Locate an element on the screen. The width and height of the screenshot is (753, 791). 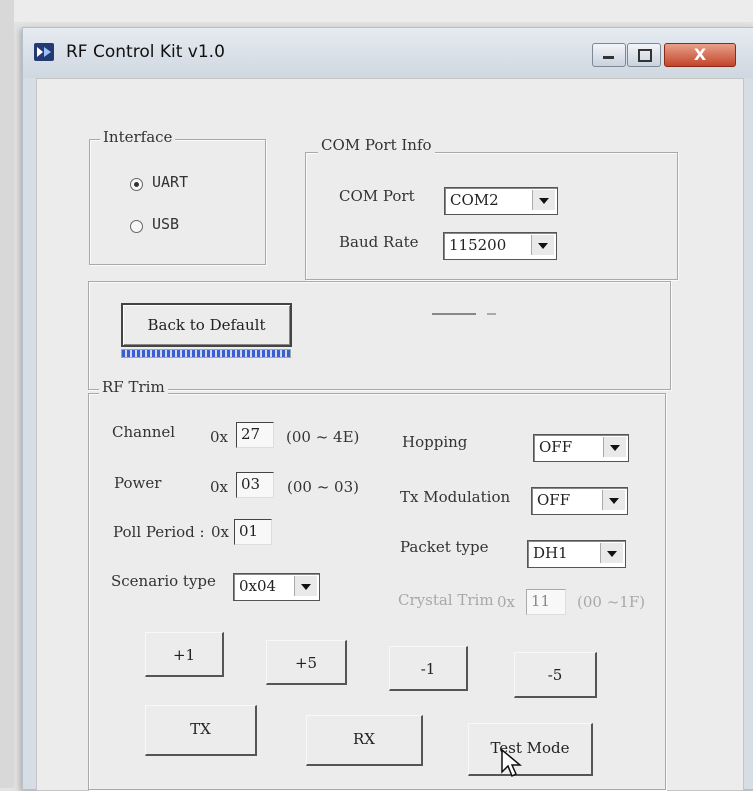
poll-period-prefix: 0x is located at coordinates (220, 532).